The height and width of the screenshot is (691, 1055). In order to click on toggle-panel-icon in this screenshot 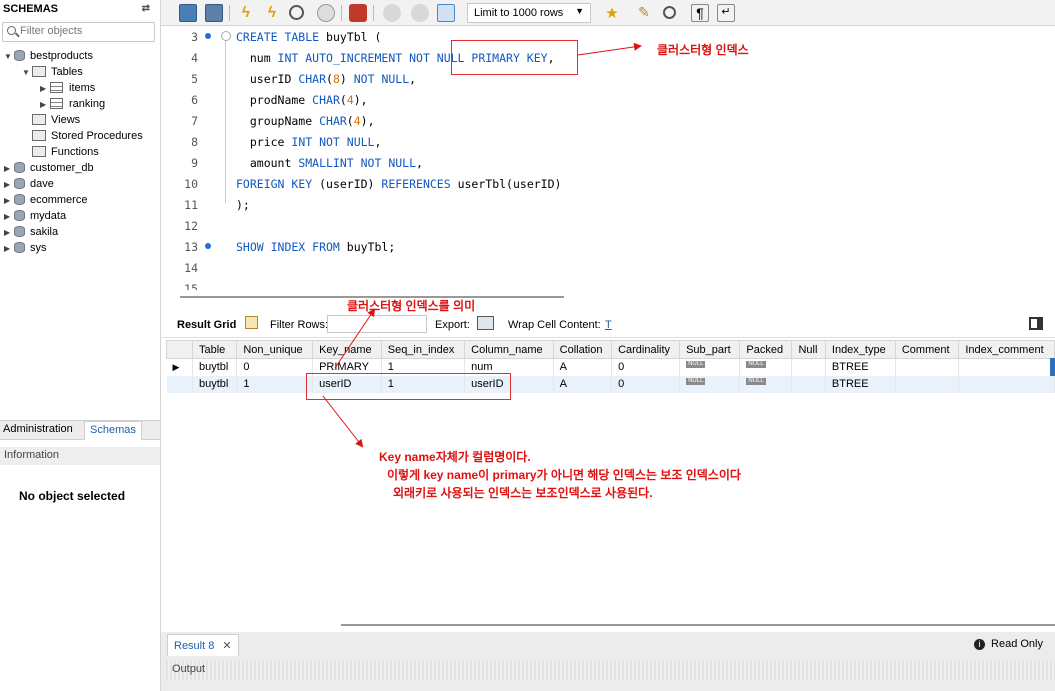, I will do `click(1036, 323)`.